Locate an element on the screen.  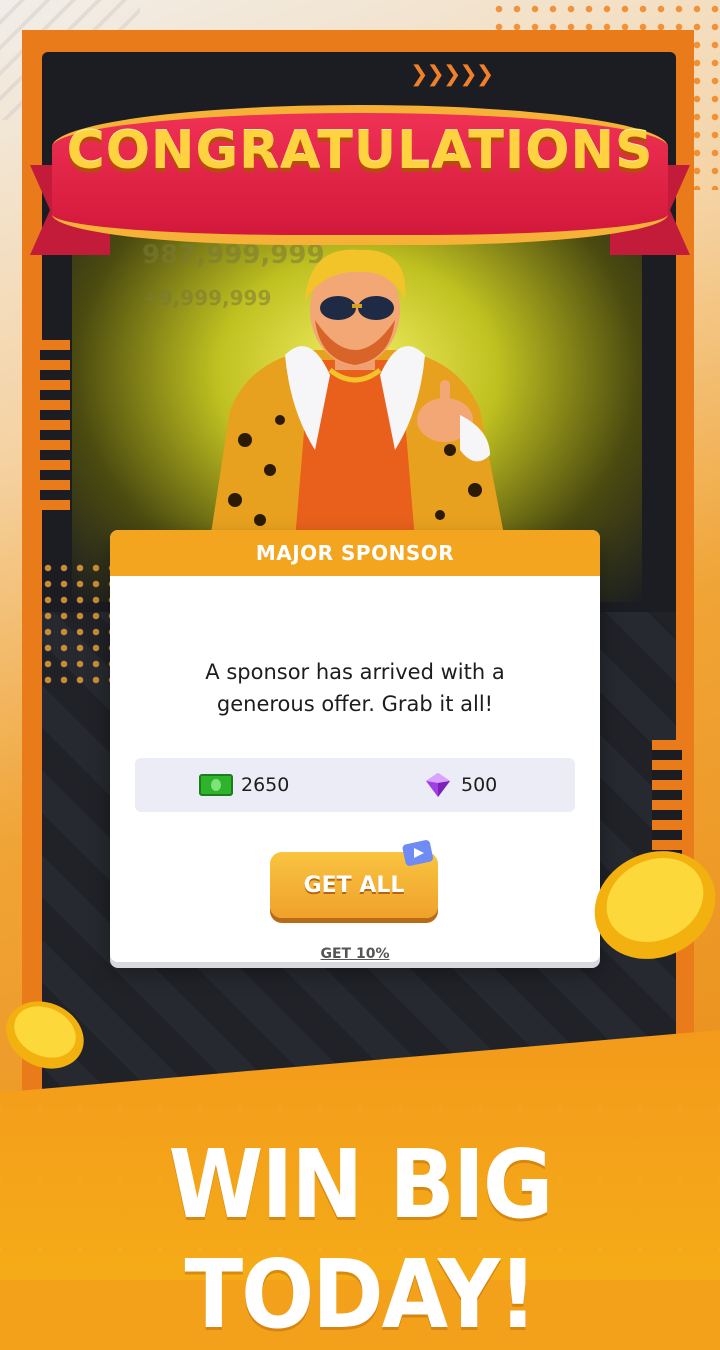
gem-icon is located at coordinates (438, 785).